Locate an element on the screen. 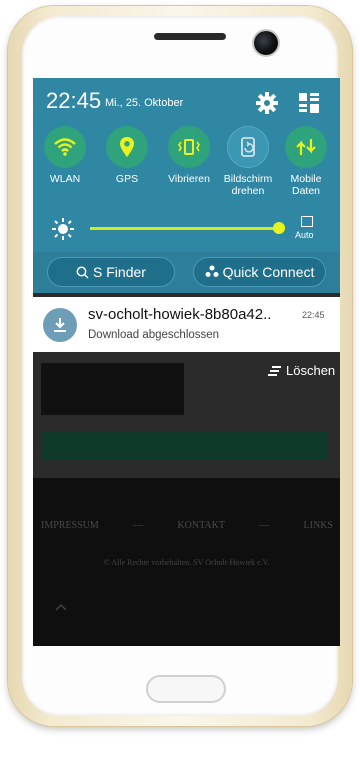  chevron-up-icon is located at coordinates (61, 607).